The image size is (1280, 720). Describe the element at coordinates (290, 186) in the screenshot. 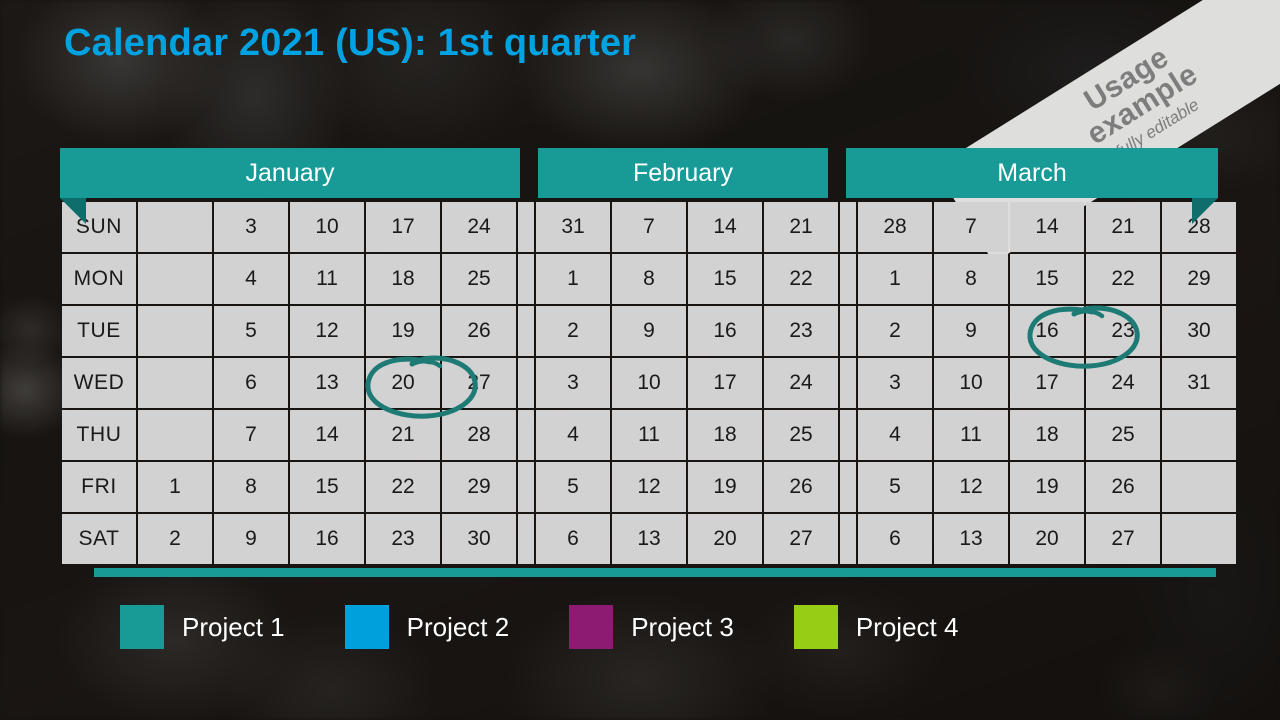

I see `month-header-january: January` at that location.